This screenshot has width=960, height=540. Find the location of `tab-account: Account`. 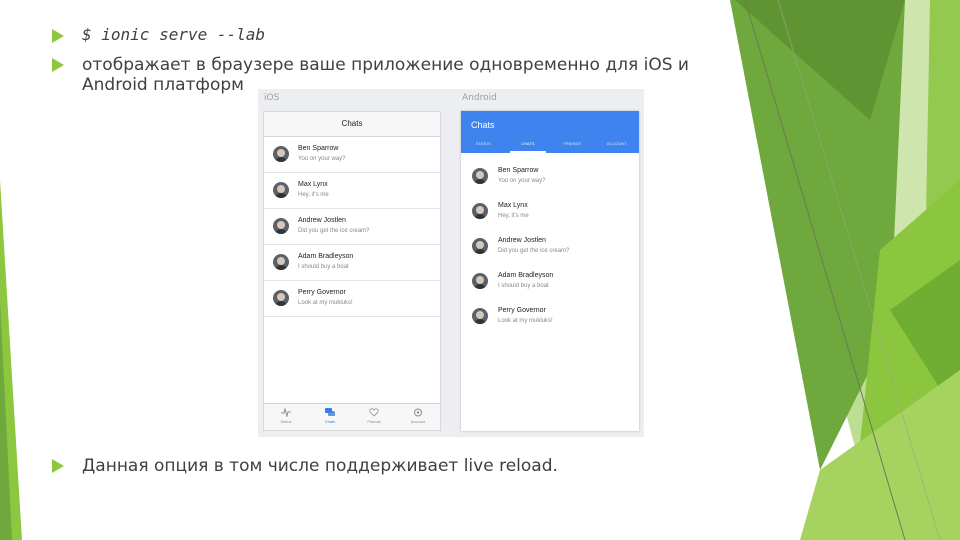

tab-account: Account is located at coordinates (418, 417).